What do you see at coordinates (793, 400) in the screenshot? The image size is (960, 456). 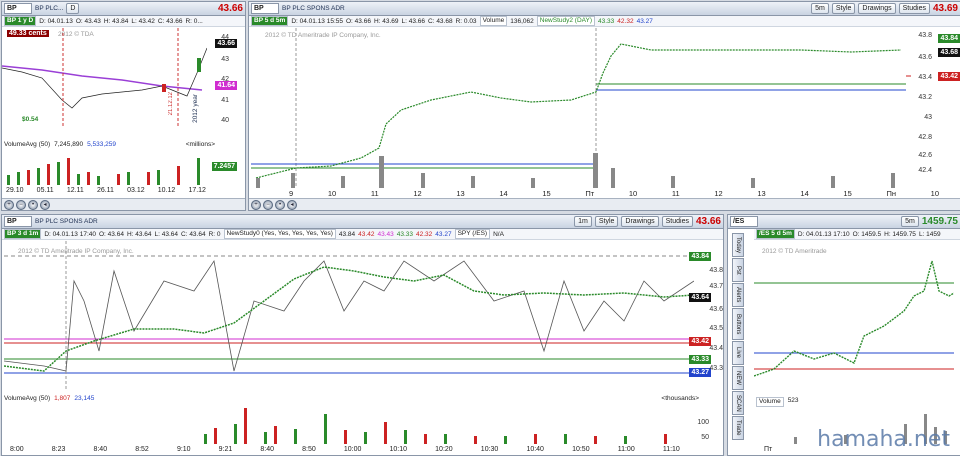 I see `volume-value: 523` at bounding box center [793, 400].